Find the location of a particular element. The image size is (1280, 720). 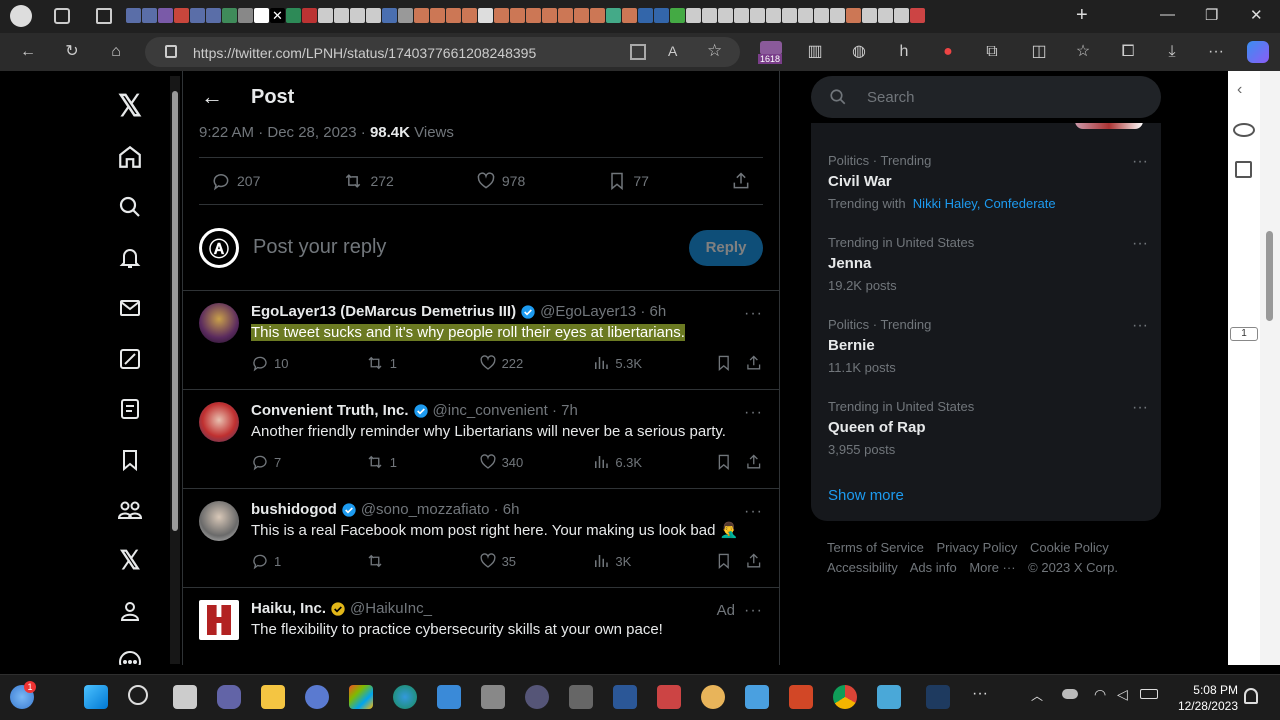

bookmark-icon is located at coordinates (724, 462).